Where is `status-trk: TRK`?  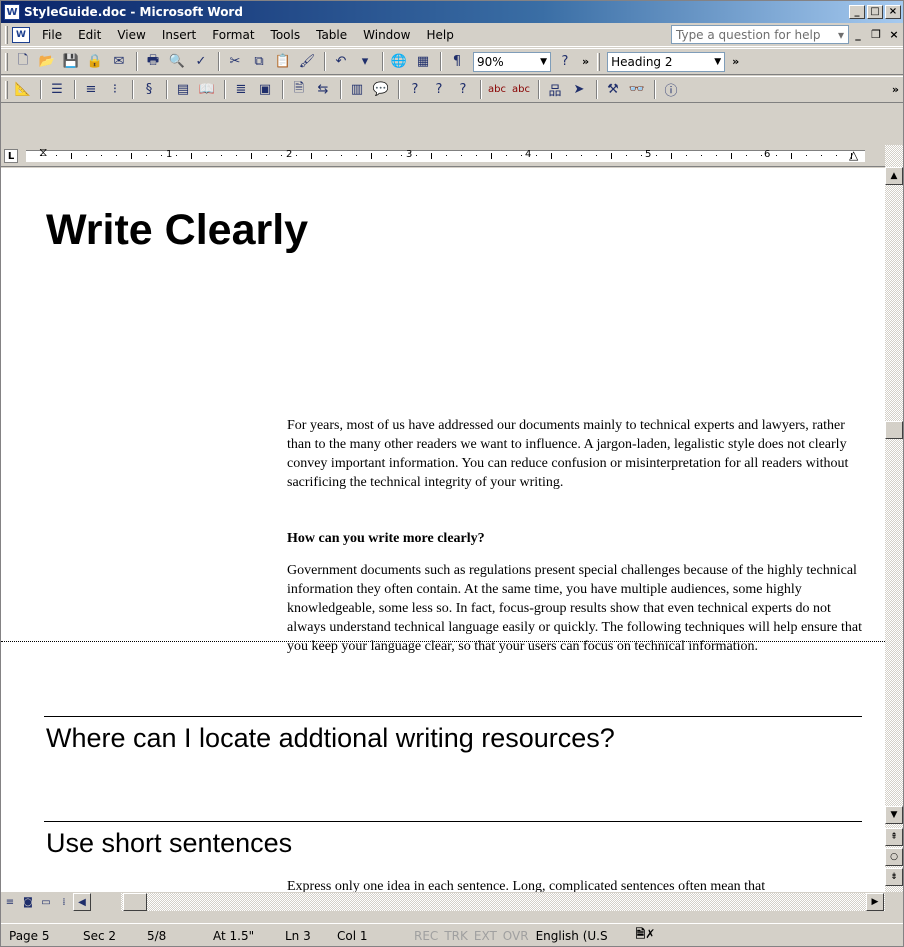
status-trk: TRK is located at coordinates (456, 936).